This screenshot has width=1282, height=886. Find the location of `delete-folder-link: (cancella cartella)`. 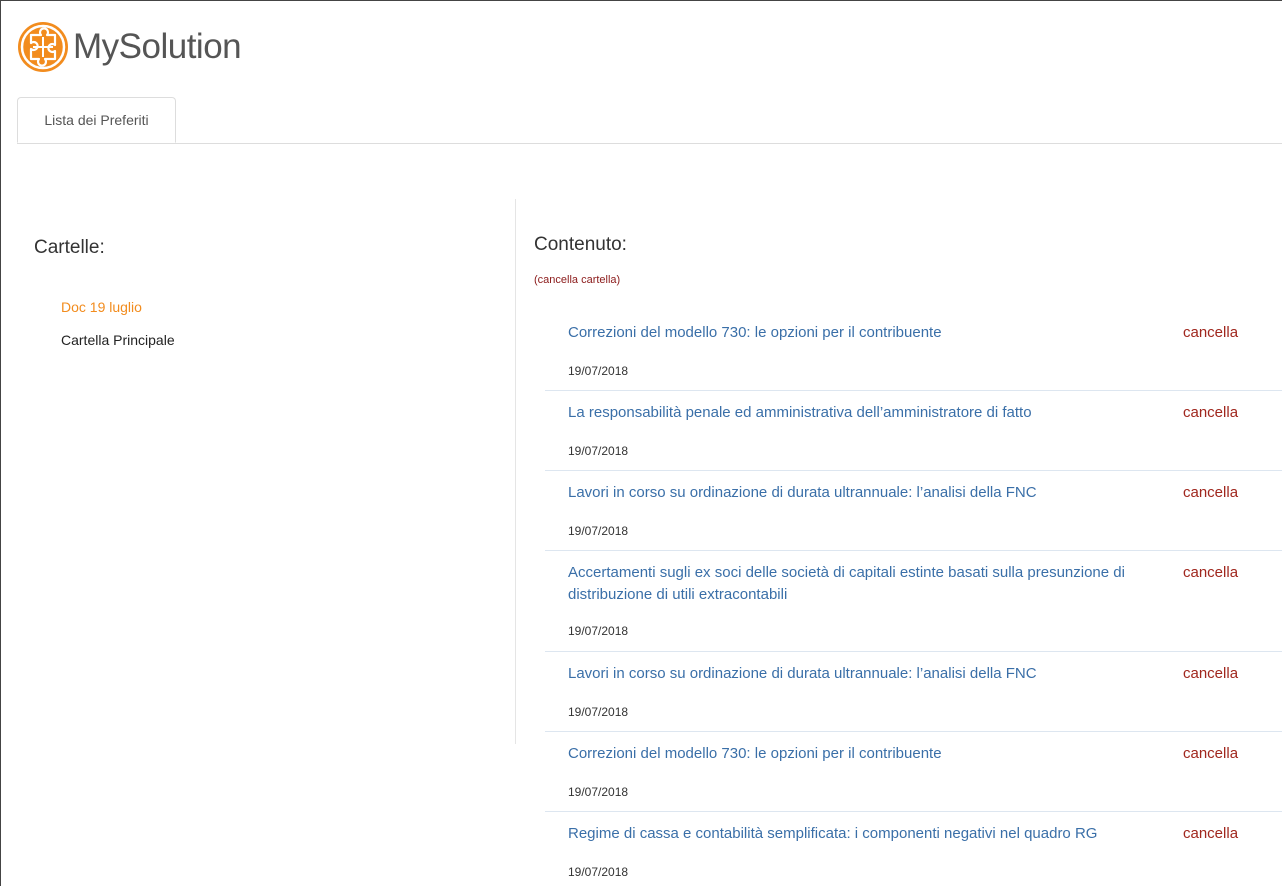

delete-folder-link: (cancella cartella) is located at coordinates (577, 280).